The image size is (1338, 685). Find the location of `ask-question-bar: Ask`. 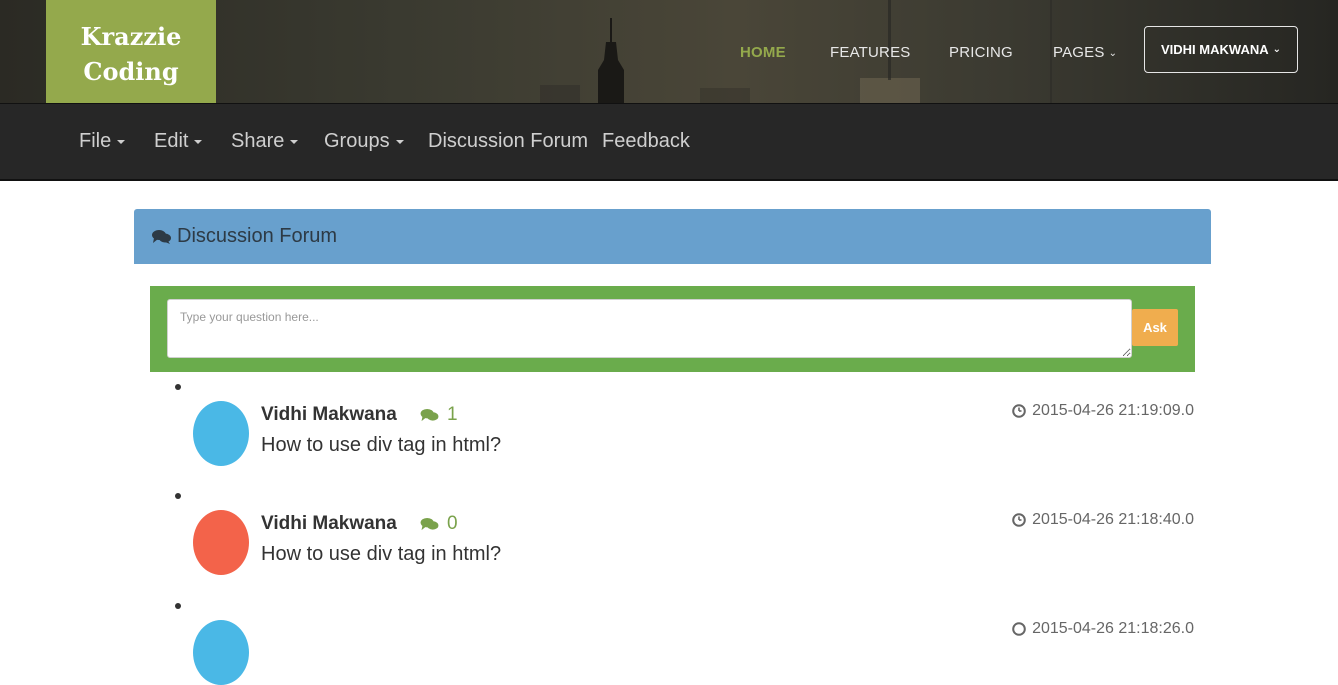

ask-question-bar: Ask is located at coordinates (672, 329).